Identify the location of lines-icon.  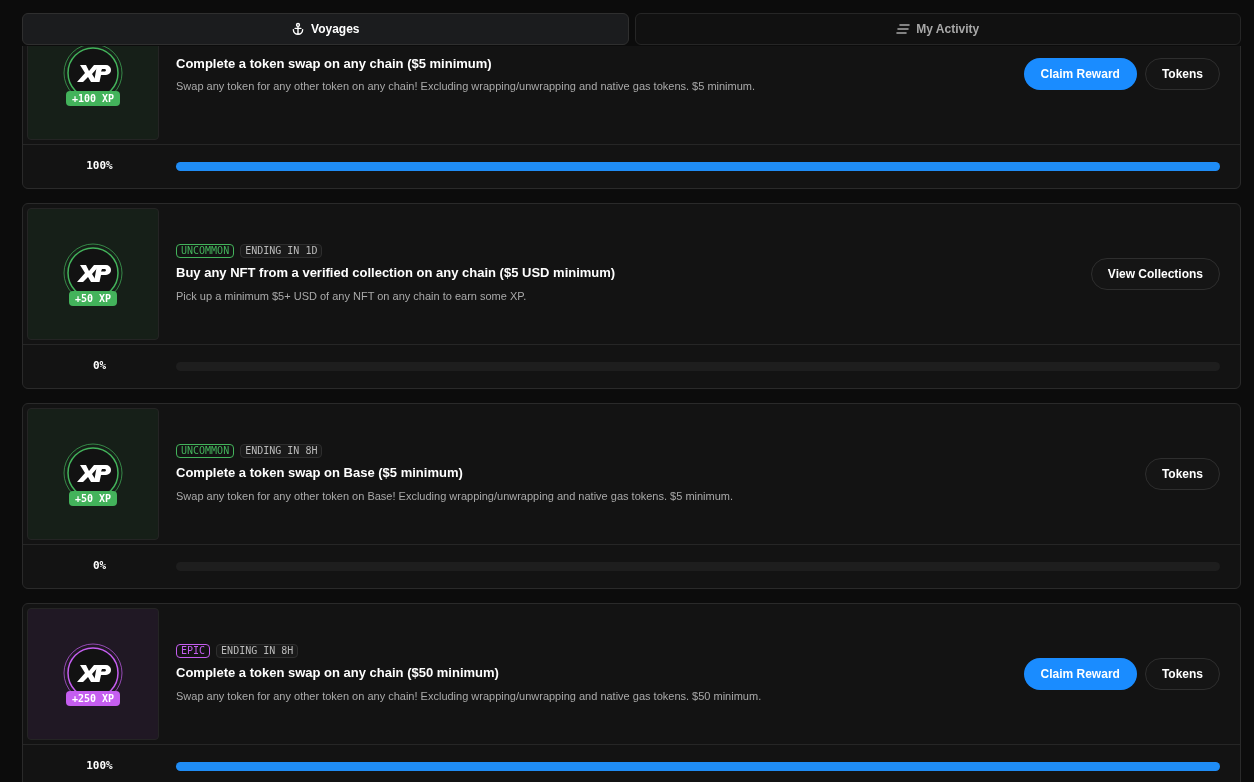
(903, 29).